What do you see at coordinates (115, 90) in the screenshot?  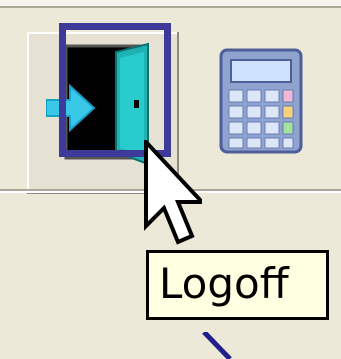 I see `focus-highlight-box` at bounding box center [115, 90].